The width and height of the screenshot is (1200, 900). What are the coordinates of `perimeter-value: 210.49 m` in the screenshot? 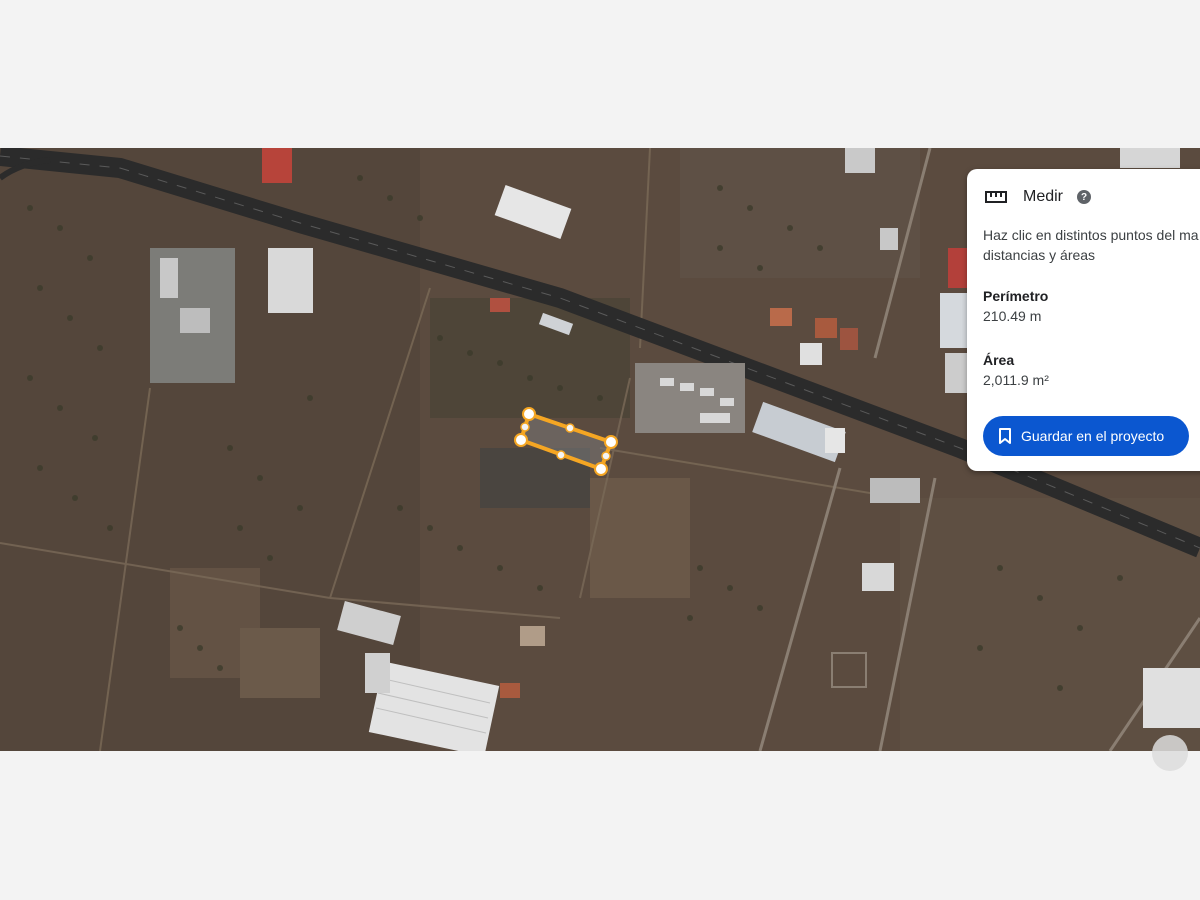 It's located at (1012, 316).